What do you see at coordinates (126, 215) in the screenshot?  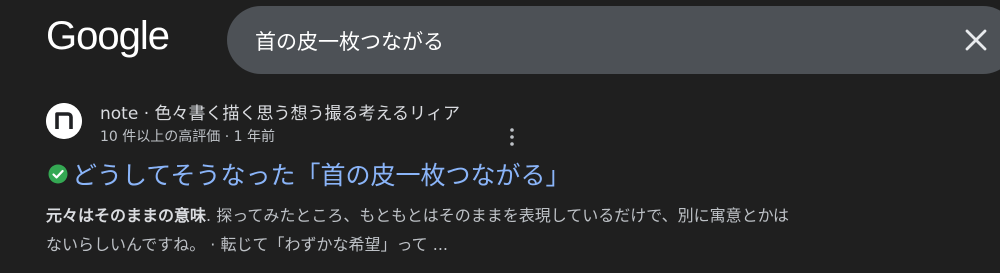 I see `snippet-highlight: 元々はそのままの意味` at bounding box center [126, 215].